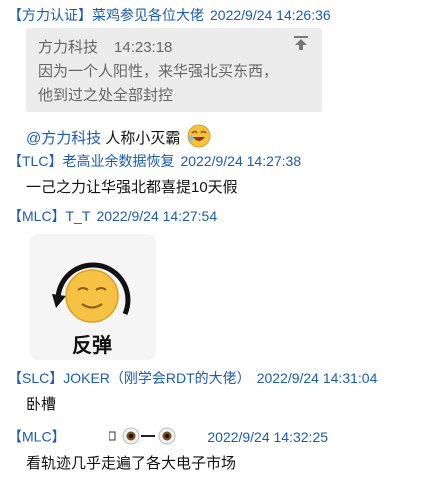  I want to click on sender-name: 【MLC】T_T, so click(49, 216).